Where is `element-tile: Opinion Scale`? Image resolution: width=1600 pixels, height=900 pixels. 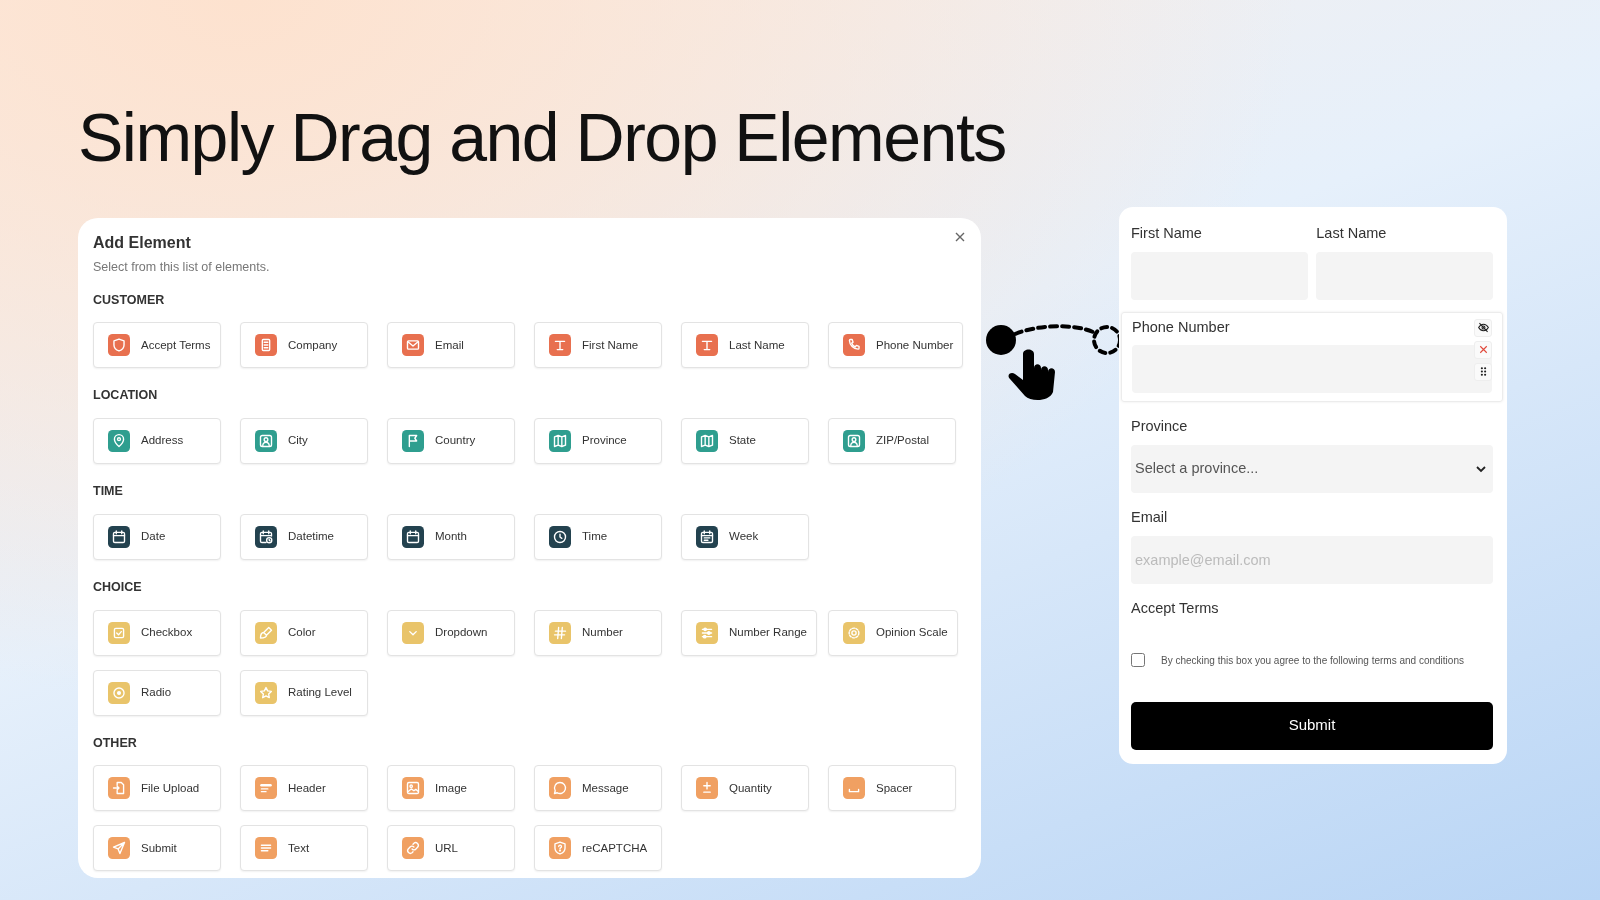
element-tile: Opinion Scale is located at coordinates (893, 632).